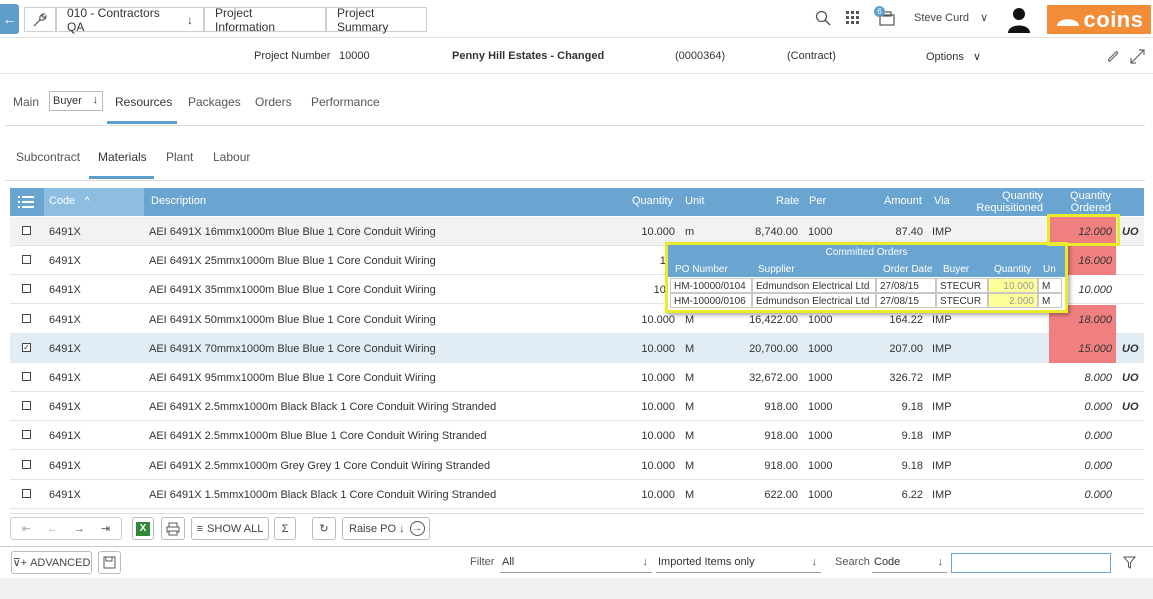 Image resolution: width=1153 pixels, height=599 pixels. What do you see at coordinates (528, 56) in the screenshot?
I see `project-name: Penny Hill Estates - Changed` at bounding box center [528, 56].